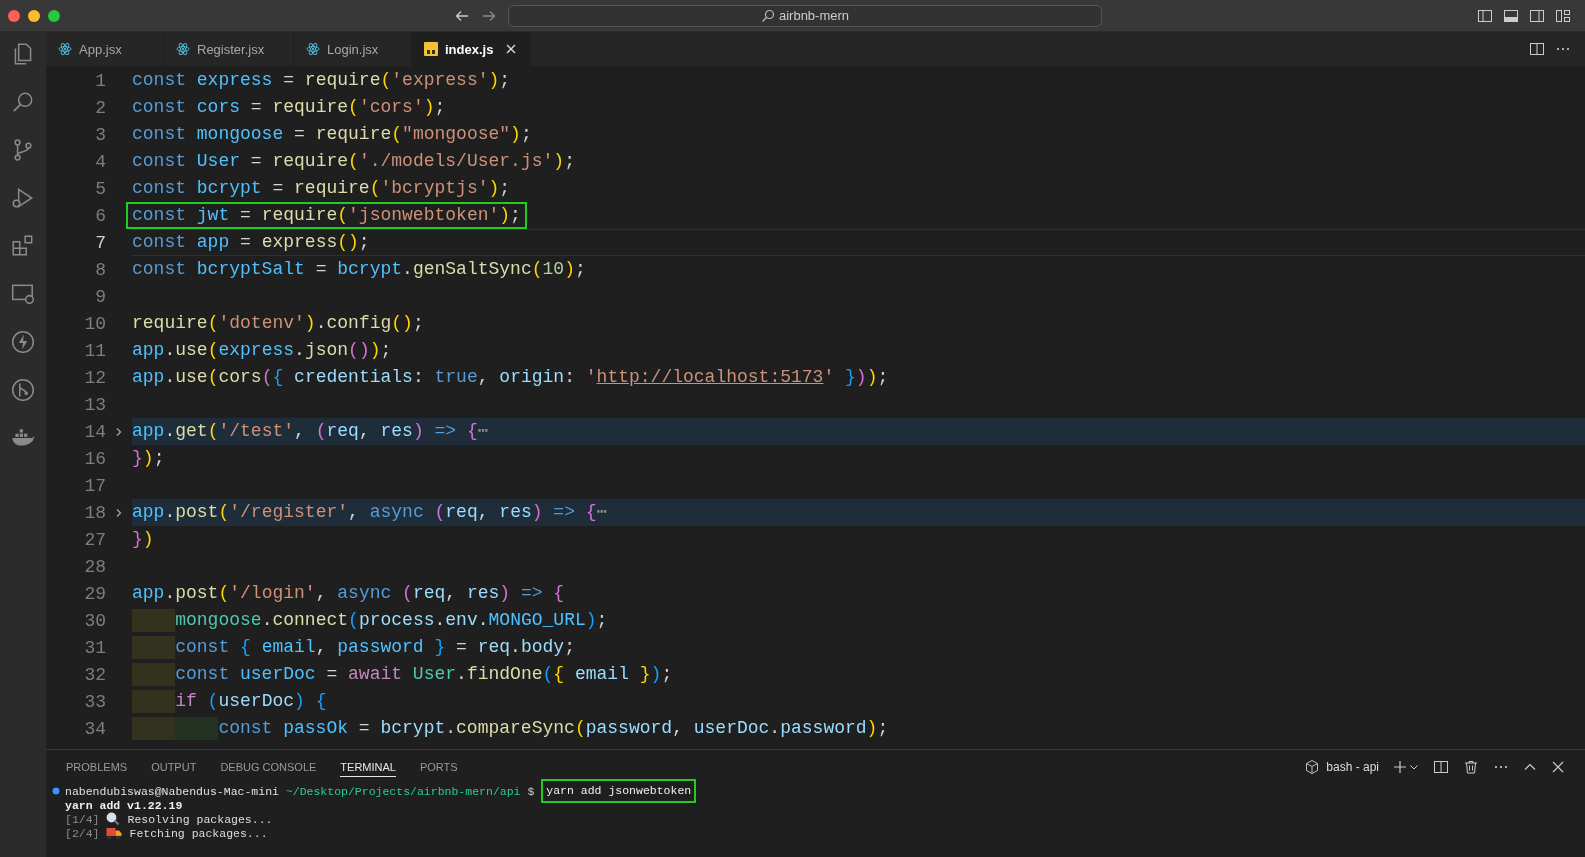  What do you see at coordinates (94, 566) in the screenshot?
I see `line-number: 28` at bounding box center [94, 566].